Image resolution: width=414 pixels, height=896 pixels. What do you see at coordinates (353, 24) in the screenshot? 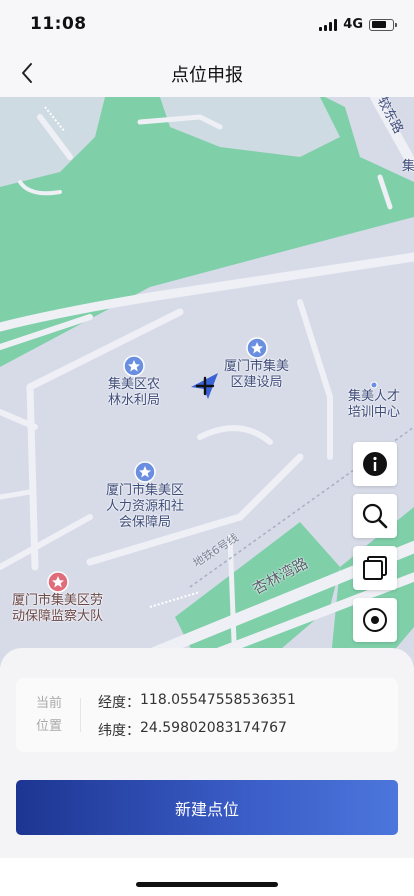
I see `network-type: 4G` at bounding box center [353, 24].